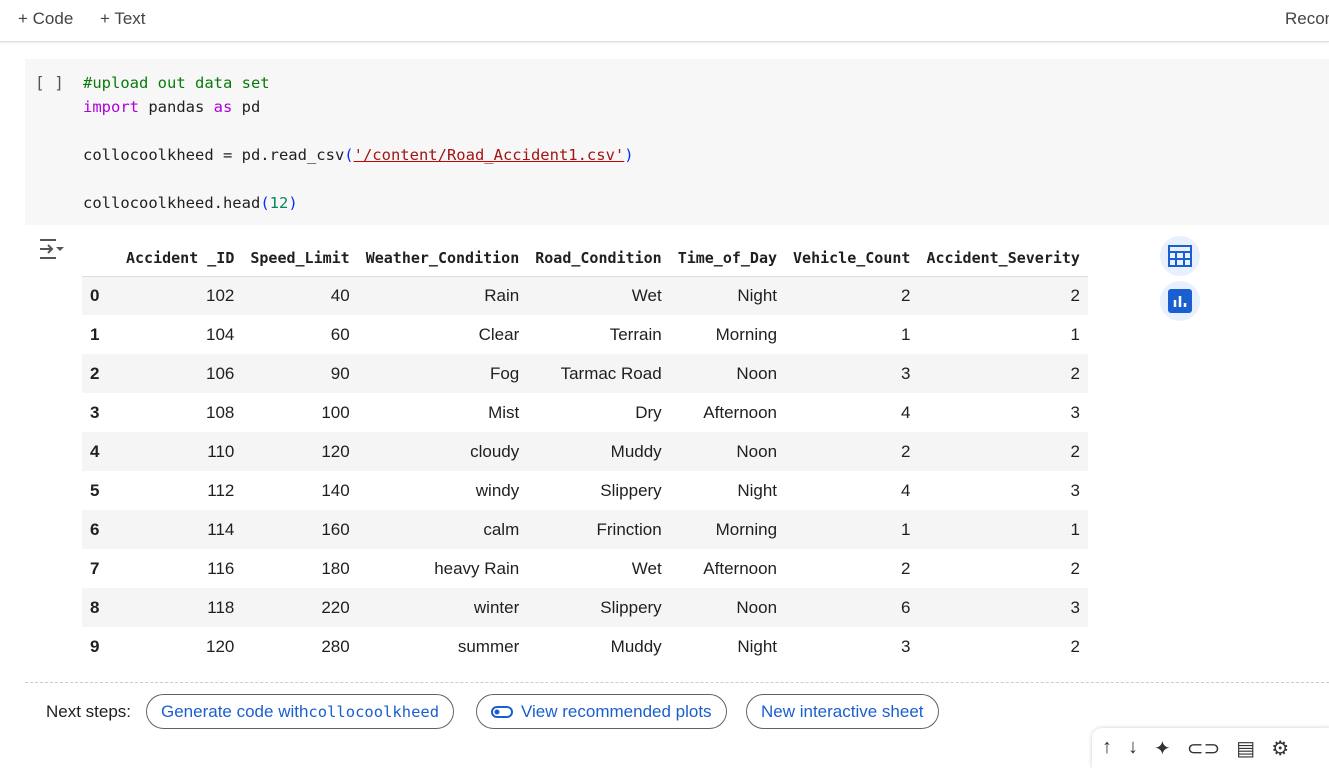  What do you see at coordinates (176, 107) in the screenshot?
I see `mod: pandas` at bounding box center [176, 107].